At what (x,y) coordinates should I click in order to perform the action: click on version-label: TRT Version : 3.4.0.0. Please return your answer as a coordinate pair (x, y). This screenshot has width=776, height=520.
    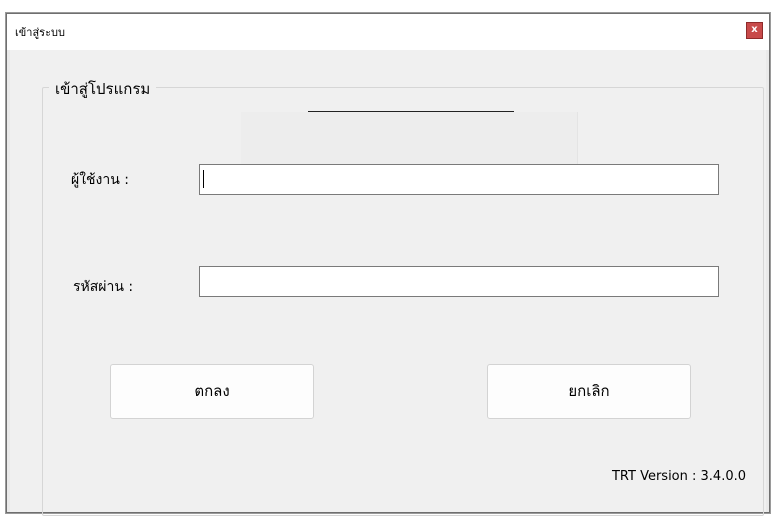
    Looking at the image, I should click on (678, 476).